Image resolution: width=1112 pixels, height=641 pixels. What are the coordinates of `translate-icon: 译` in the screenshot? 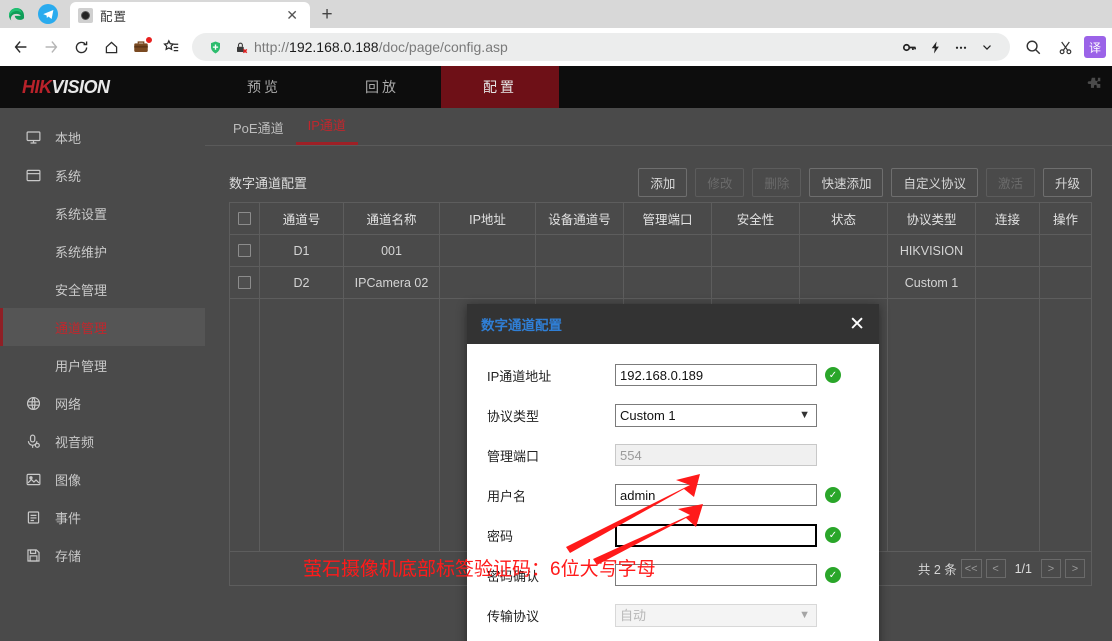 It's located at (1095, 47).